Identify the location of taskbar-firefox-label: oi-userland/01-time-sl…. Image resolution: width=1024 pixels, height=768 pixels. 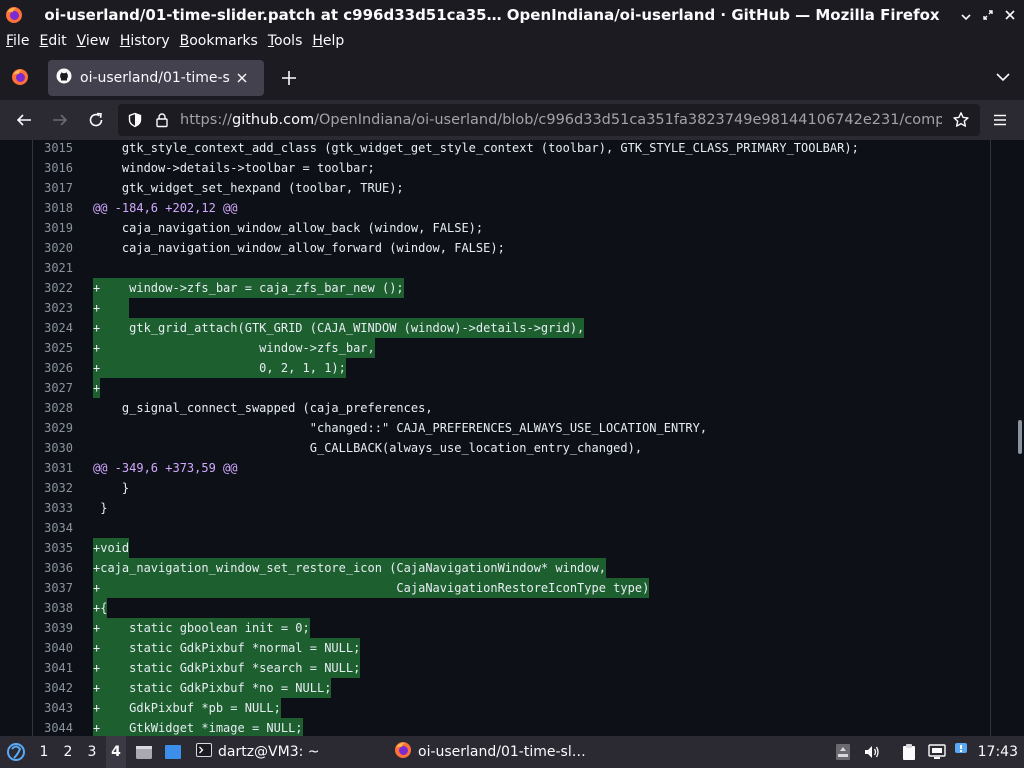
(502, 752).